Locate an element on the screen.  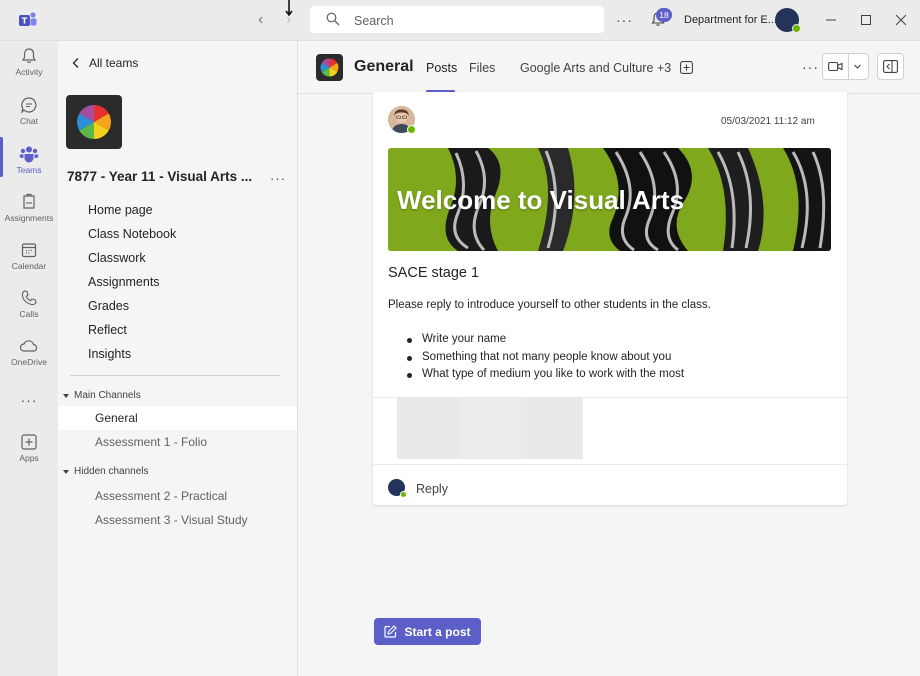
assignments-icon is located at coordinates (29, 201).